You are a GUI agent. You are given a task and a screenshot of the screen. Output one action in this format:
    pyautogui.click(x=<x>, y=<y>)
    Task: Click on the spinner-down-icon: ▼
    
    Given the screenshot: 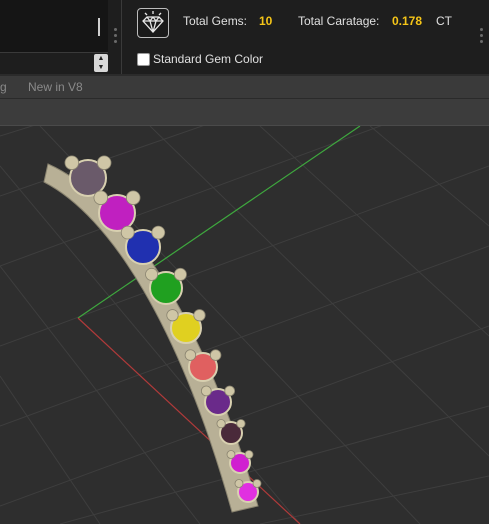 What is the action you would take?
    pyautogui.click(x=101, y=67)
    